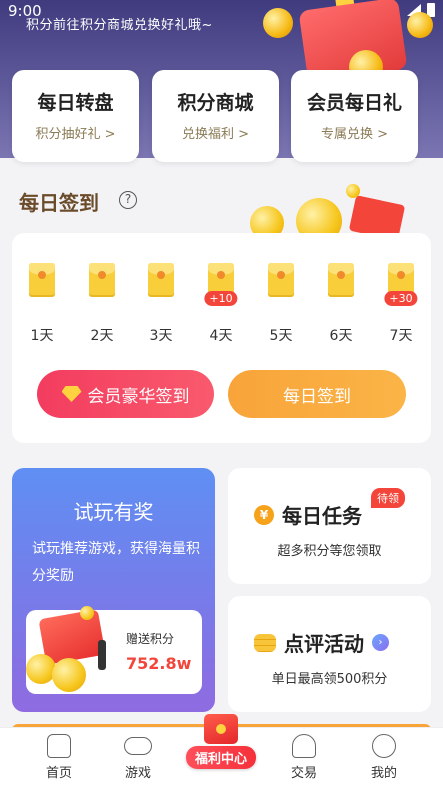 The image size is (443, 787). I want to click on signin-day-6: 6天, so click(341, 304).